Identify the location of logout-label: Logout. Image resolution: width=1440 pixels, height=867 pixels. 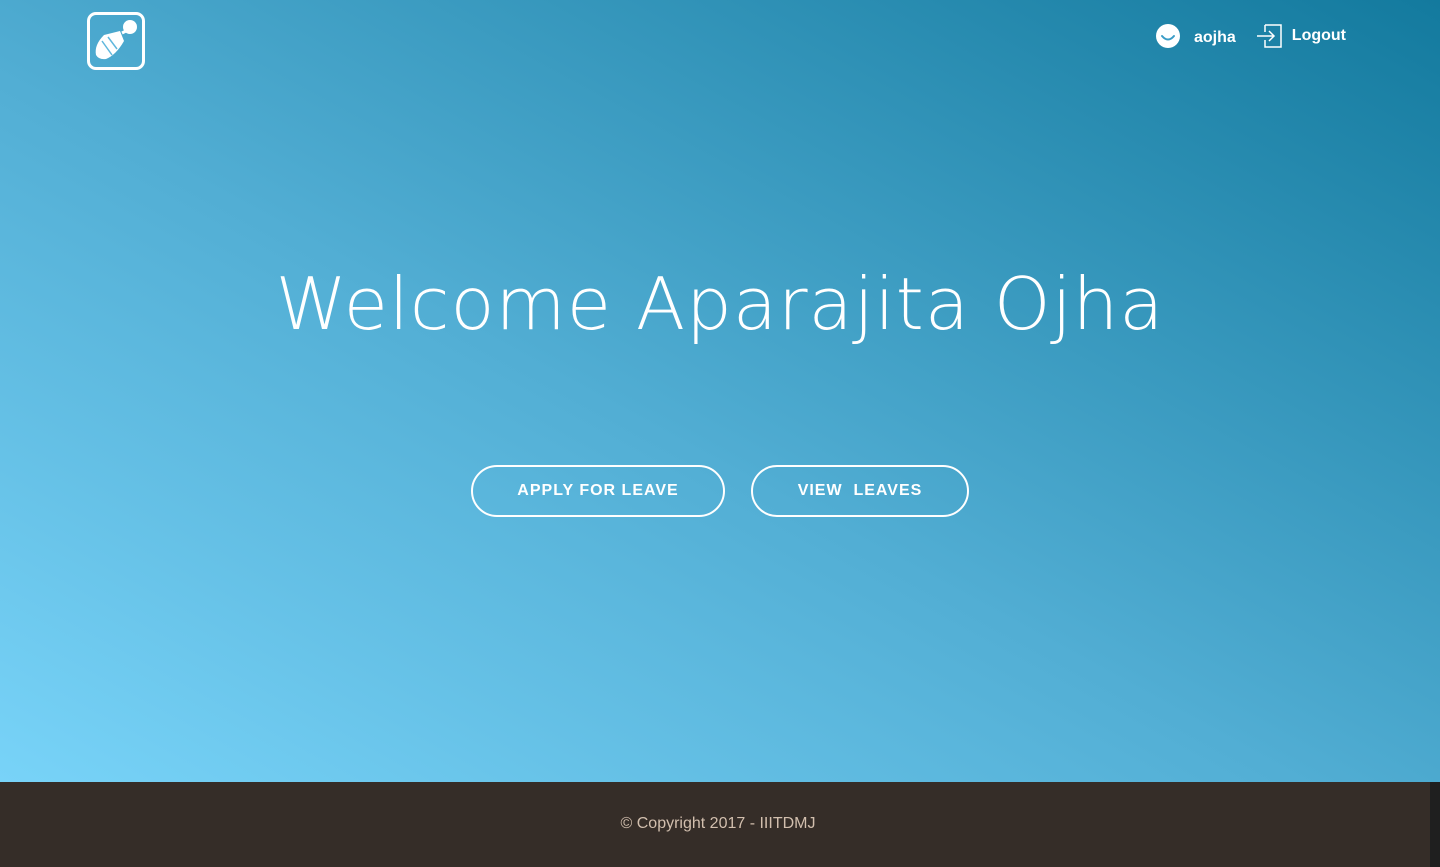
(1318, 35).